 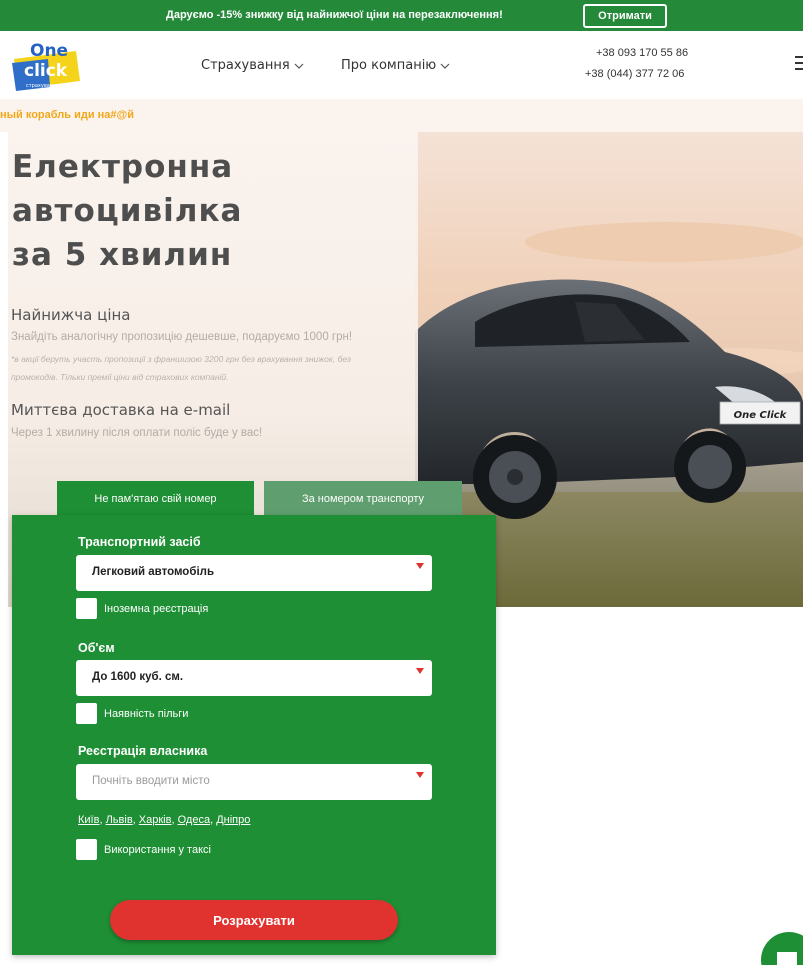 I want to click on tab-by-plate-number: За номером транспорту, so click(x=363, y=498).